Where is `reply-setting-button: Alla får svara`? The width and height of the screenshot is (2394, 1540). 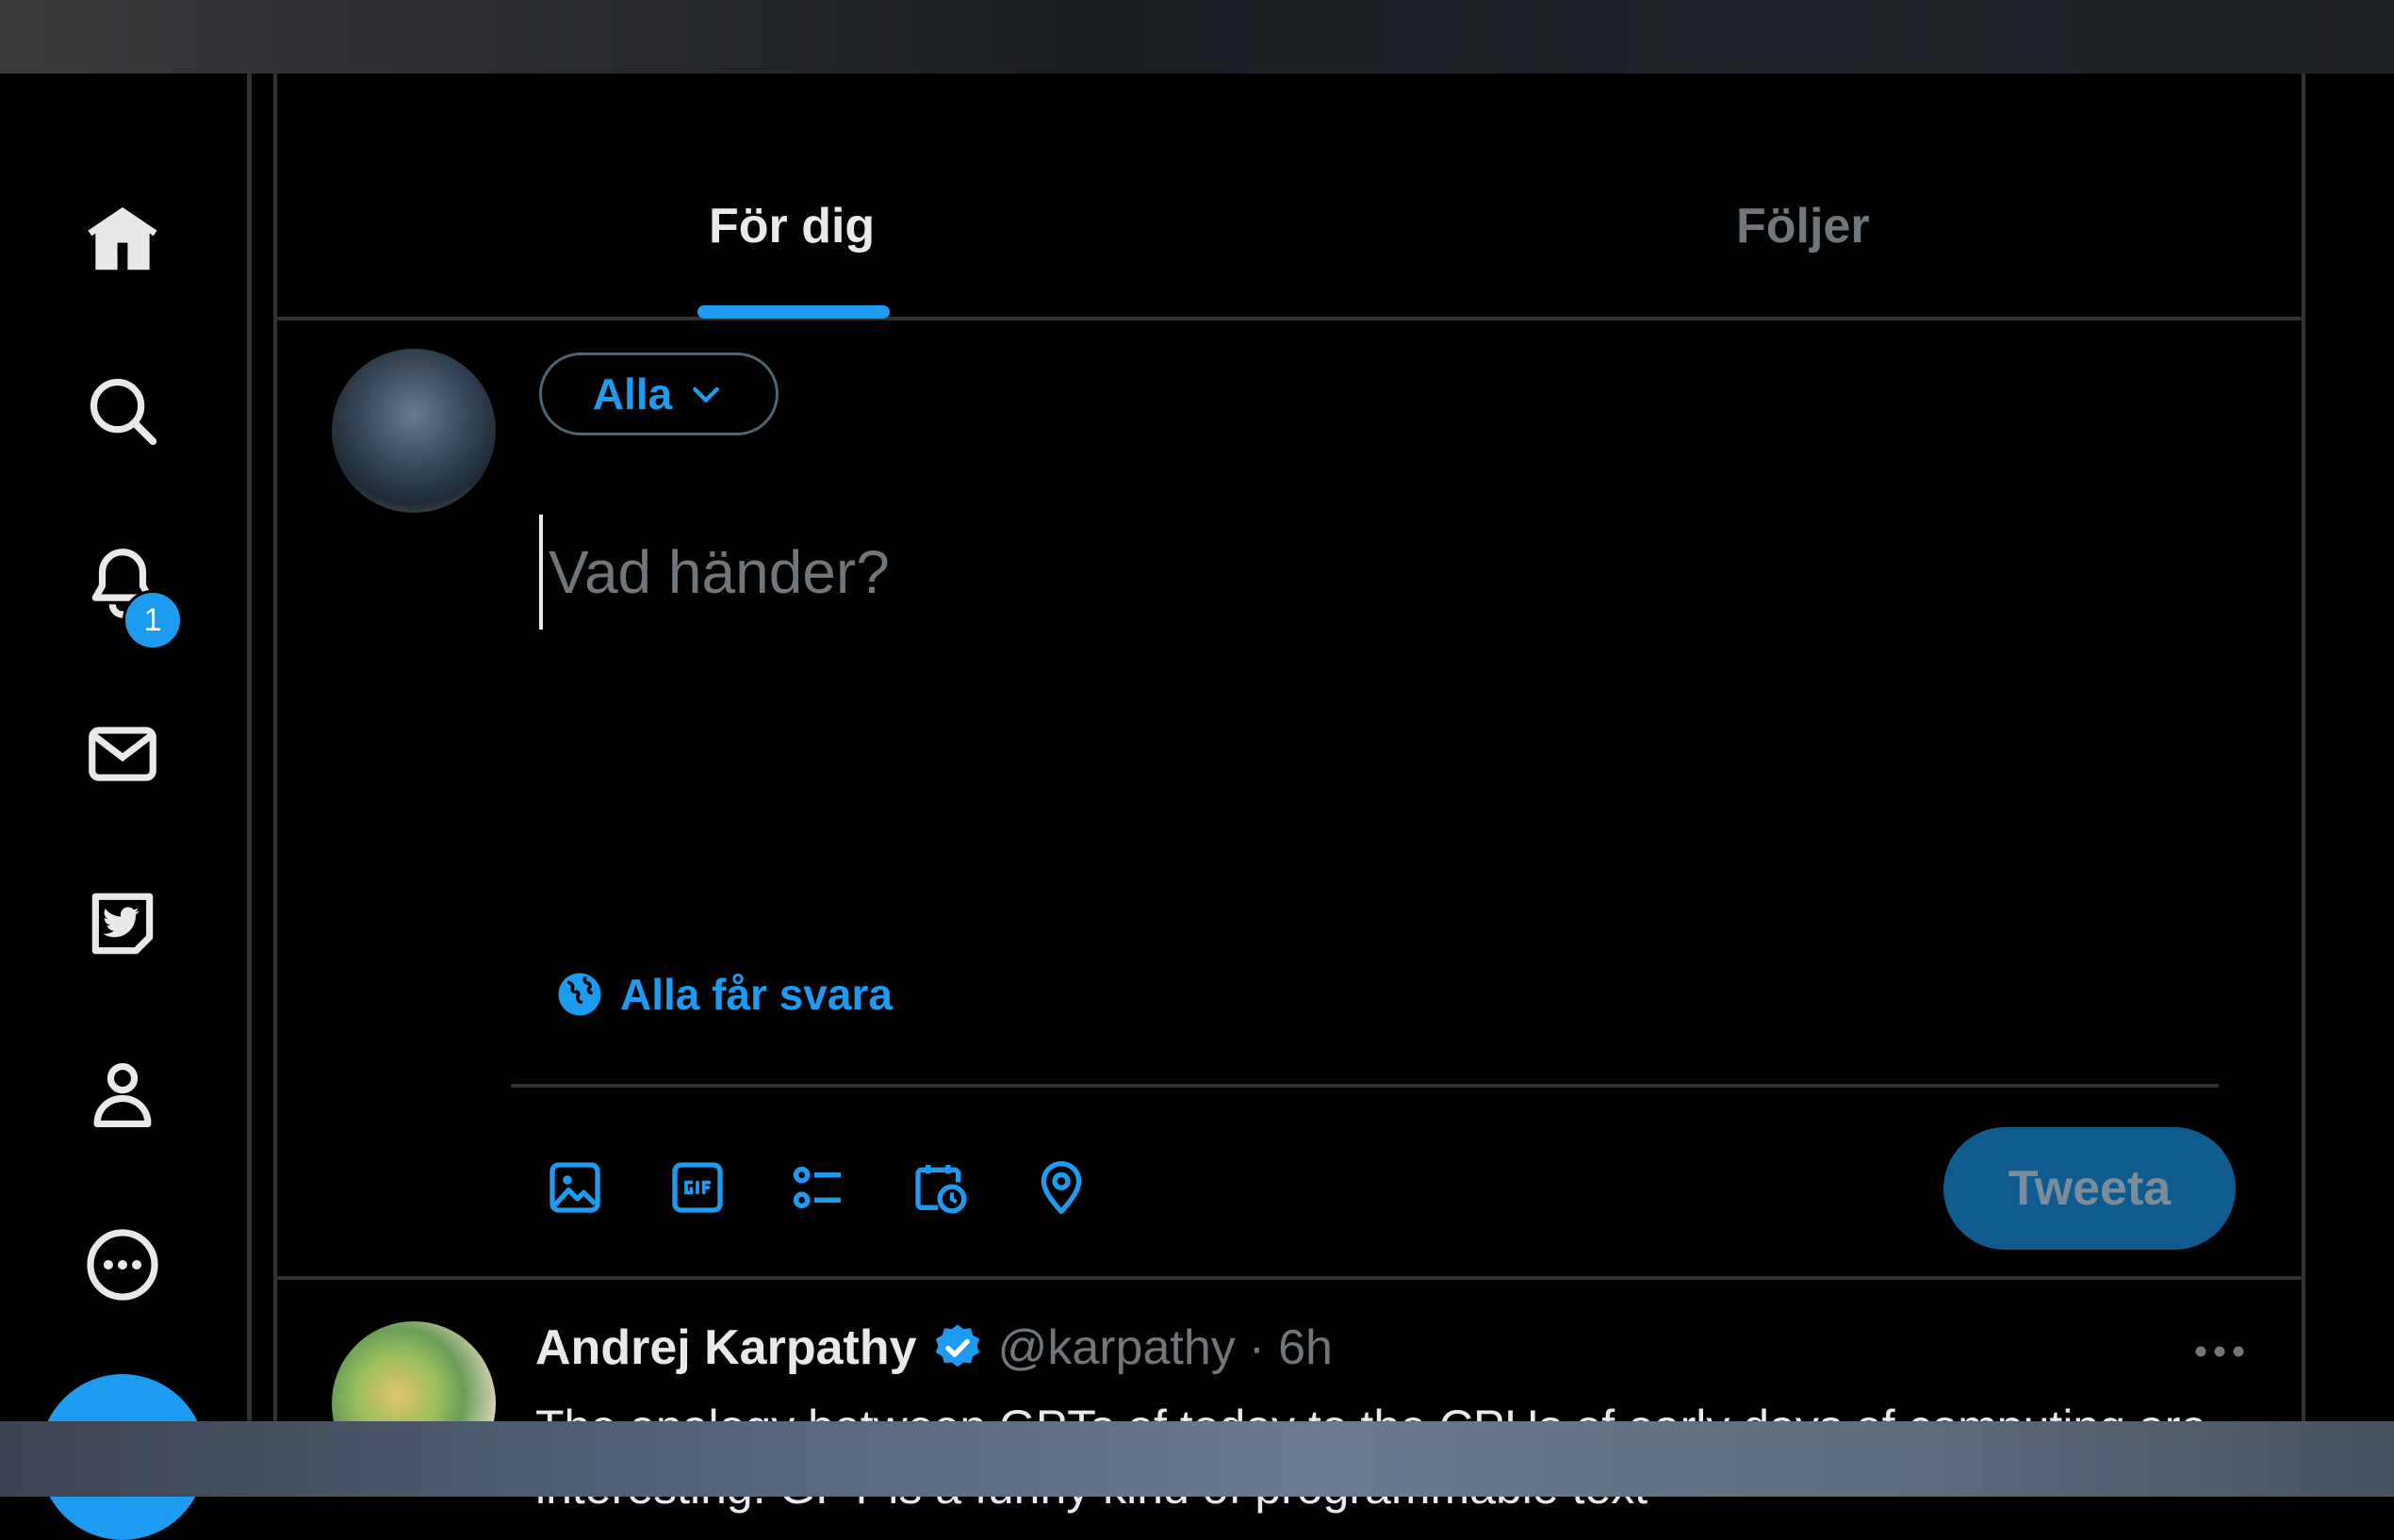 reply-setting-button: Alla får svara is located at coordinates (723, 994).